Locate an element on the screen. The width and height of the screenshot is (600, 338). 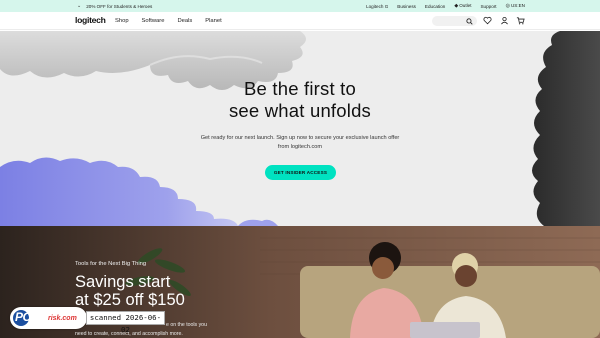
link-outlet: ◆Outlet is located at coordinates (462, 6).